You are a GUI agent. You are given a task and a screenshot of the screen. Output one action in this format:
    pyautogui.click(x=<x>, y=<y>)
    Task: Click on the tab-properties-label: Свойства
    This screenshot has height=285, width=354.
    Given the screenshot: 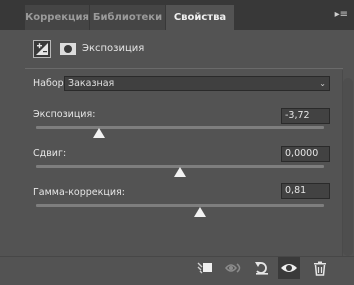 What is the action you would take?
    pyautogui.click(x=200, y=17)
    